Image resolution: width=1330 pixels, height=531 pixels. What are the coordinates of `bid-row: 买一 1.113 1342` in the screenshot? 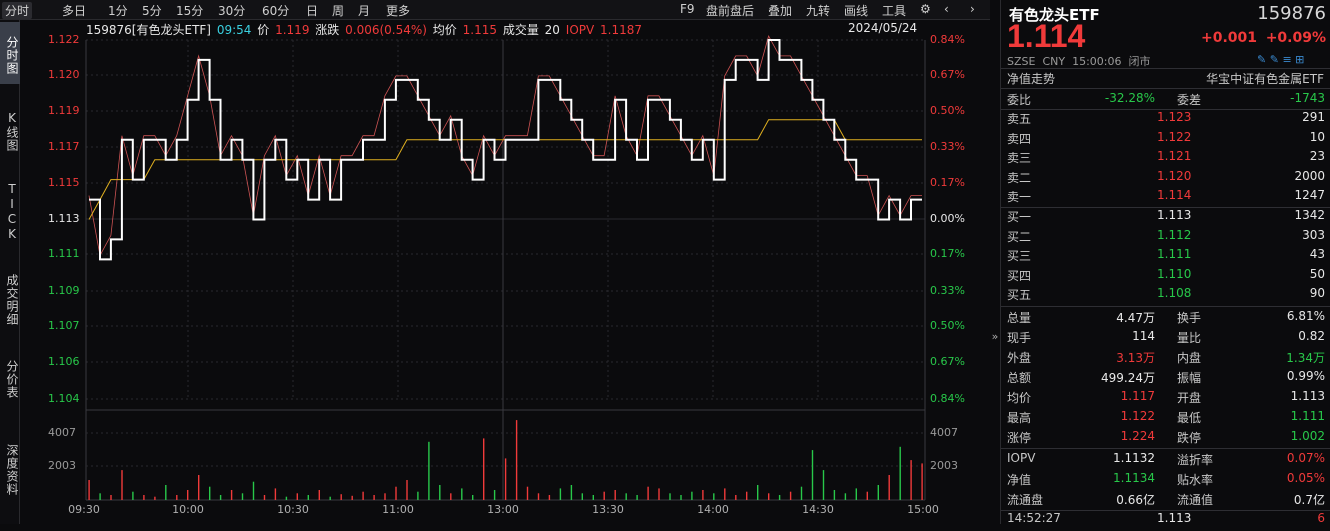 It's located at (1166, 218).